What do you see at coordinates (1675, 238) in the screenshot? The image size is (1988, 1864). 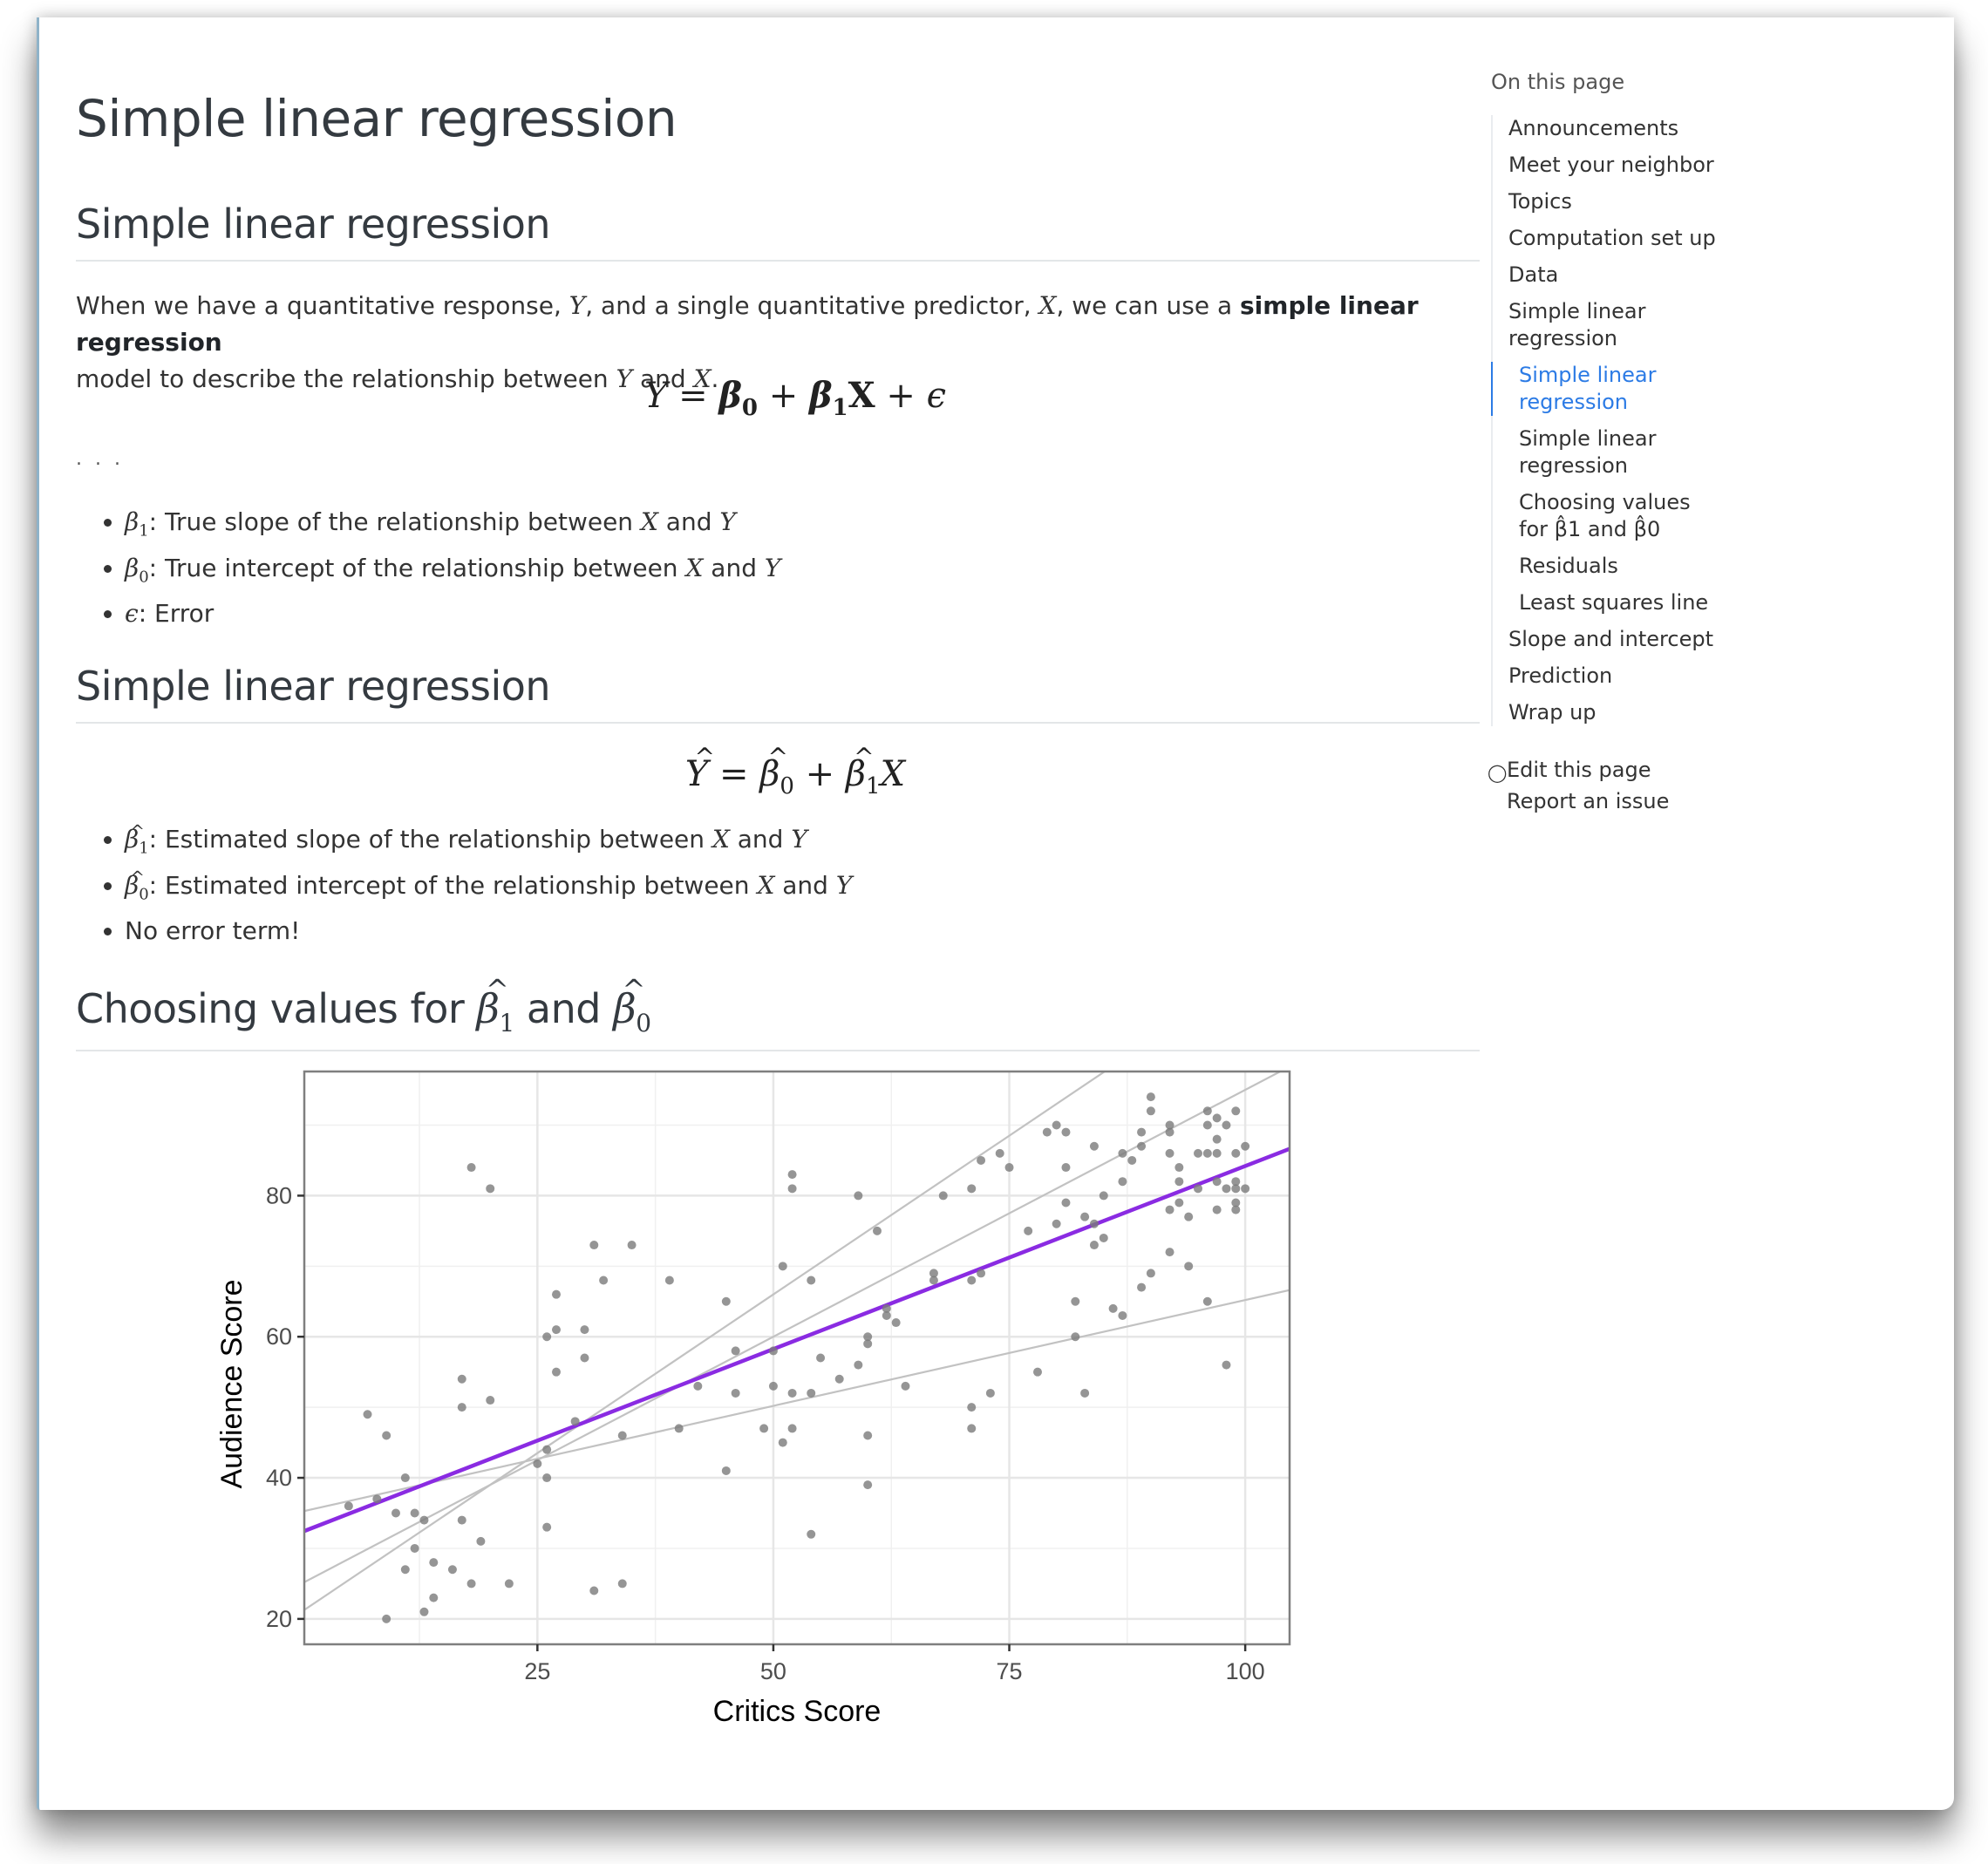 I see `toc-item: Computation set up` at bounding box center [1675, 238].